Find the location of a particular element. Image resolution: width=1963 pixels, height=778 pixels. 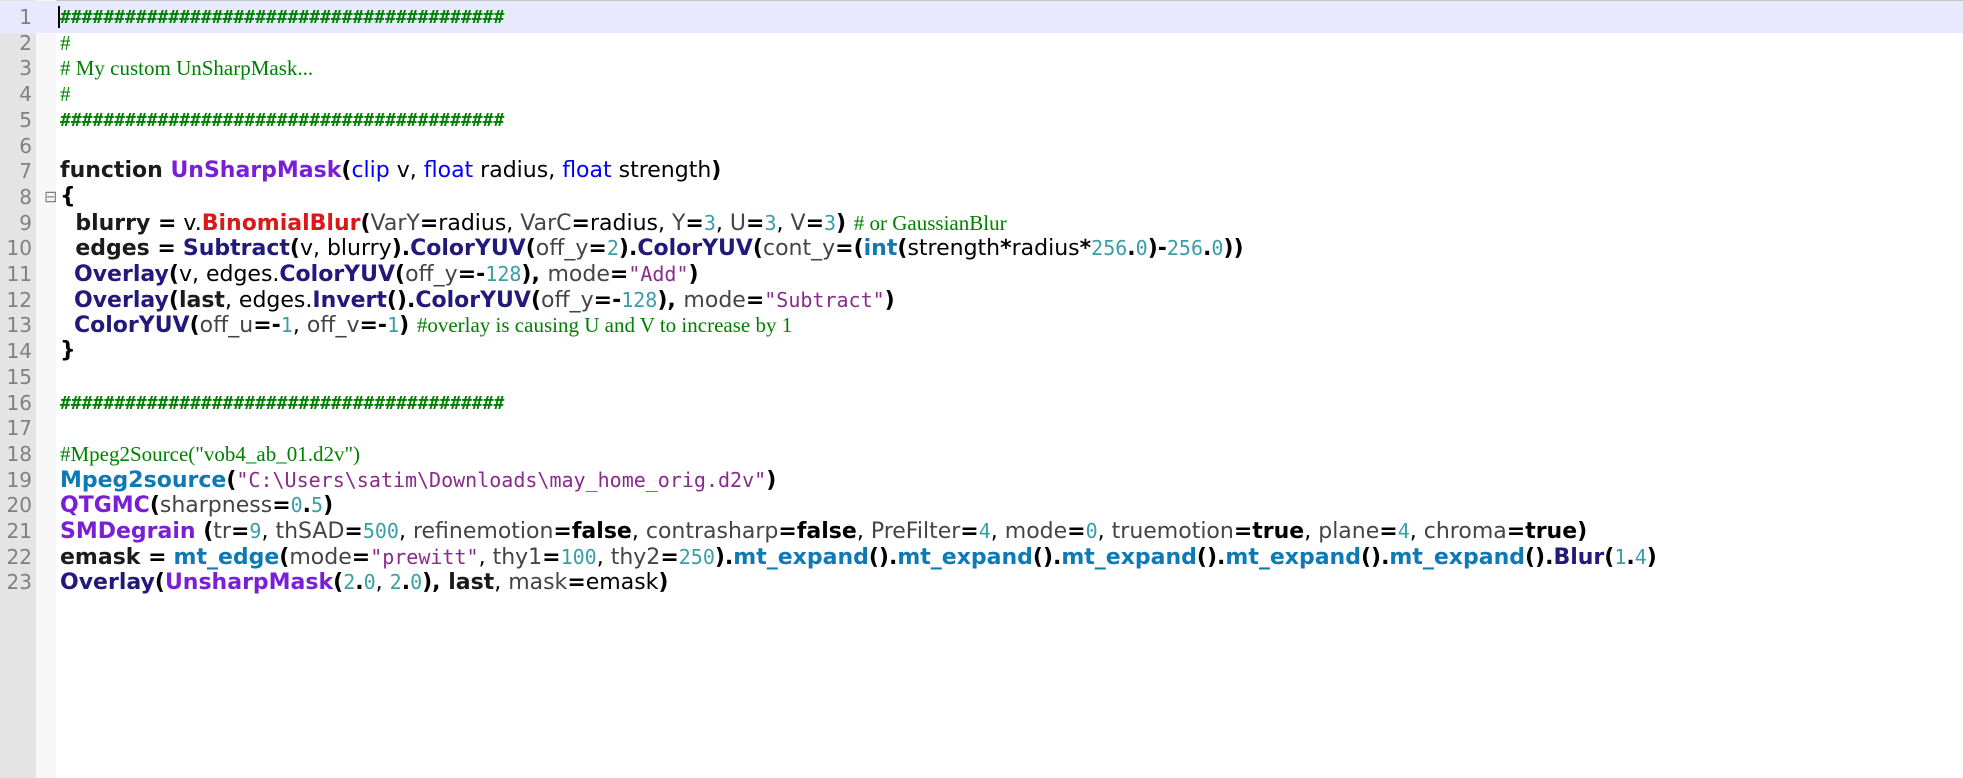

token-fnname: UnSharpMask is located at coordinates (256, 171).